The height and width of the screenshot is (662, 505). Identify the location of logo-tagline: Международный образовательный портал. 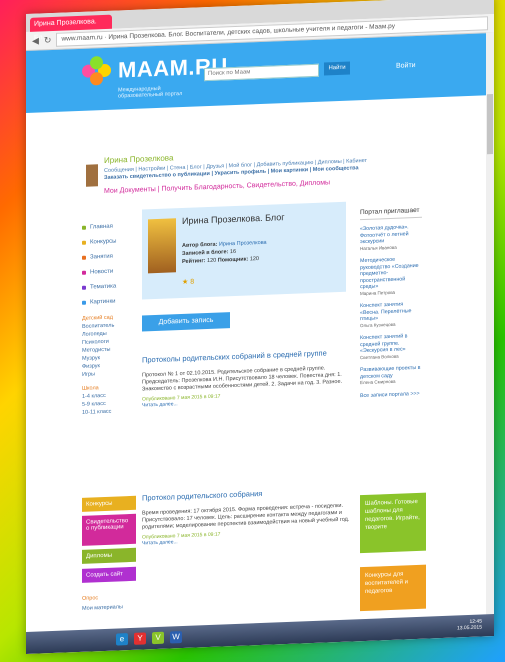
(150, 92).